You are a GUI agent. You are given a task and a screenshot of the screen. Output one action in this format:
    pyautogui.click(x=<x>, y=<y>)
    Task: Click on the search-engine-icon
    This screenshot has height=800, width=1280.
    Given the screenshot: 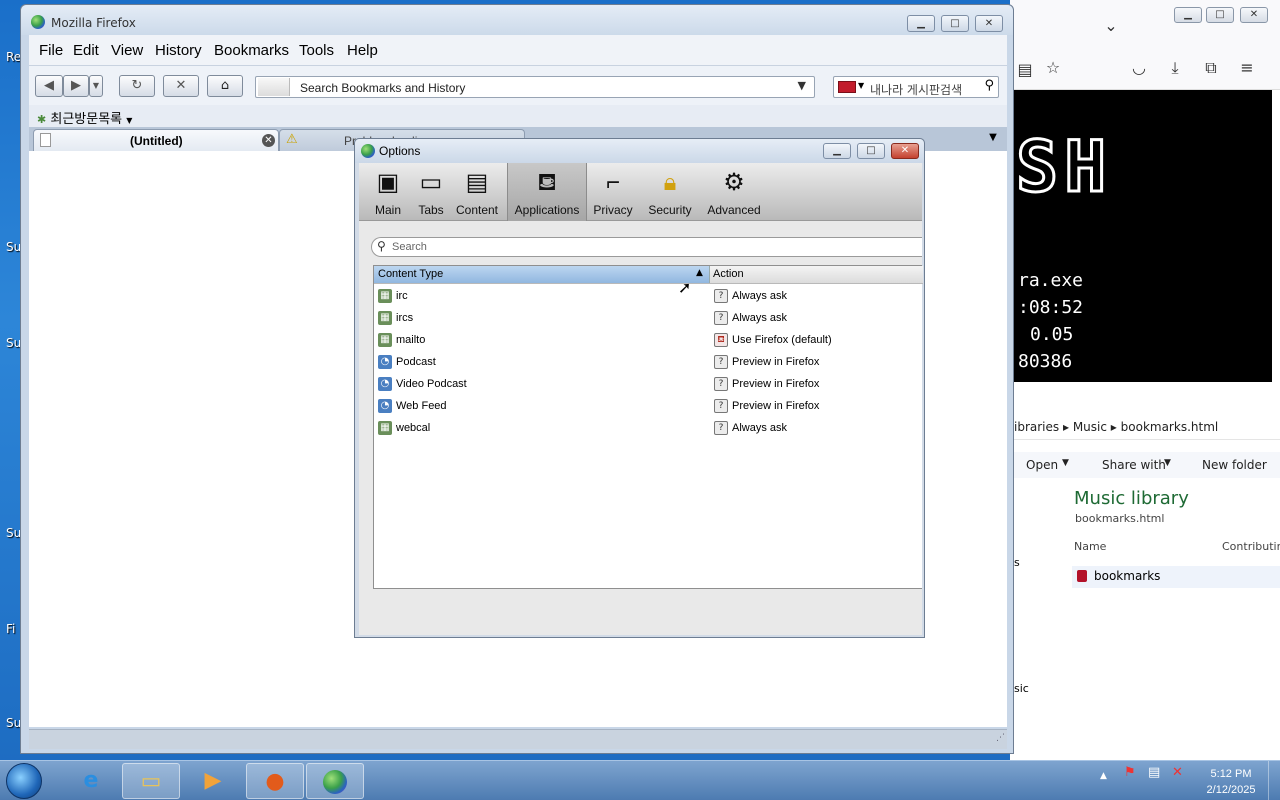 What is the action you would take?
    pyautogui.click(x=847, y=87)
    